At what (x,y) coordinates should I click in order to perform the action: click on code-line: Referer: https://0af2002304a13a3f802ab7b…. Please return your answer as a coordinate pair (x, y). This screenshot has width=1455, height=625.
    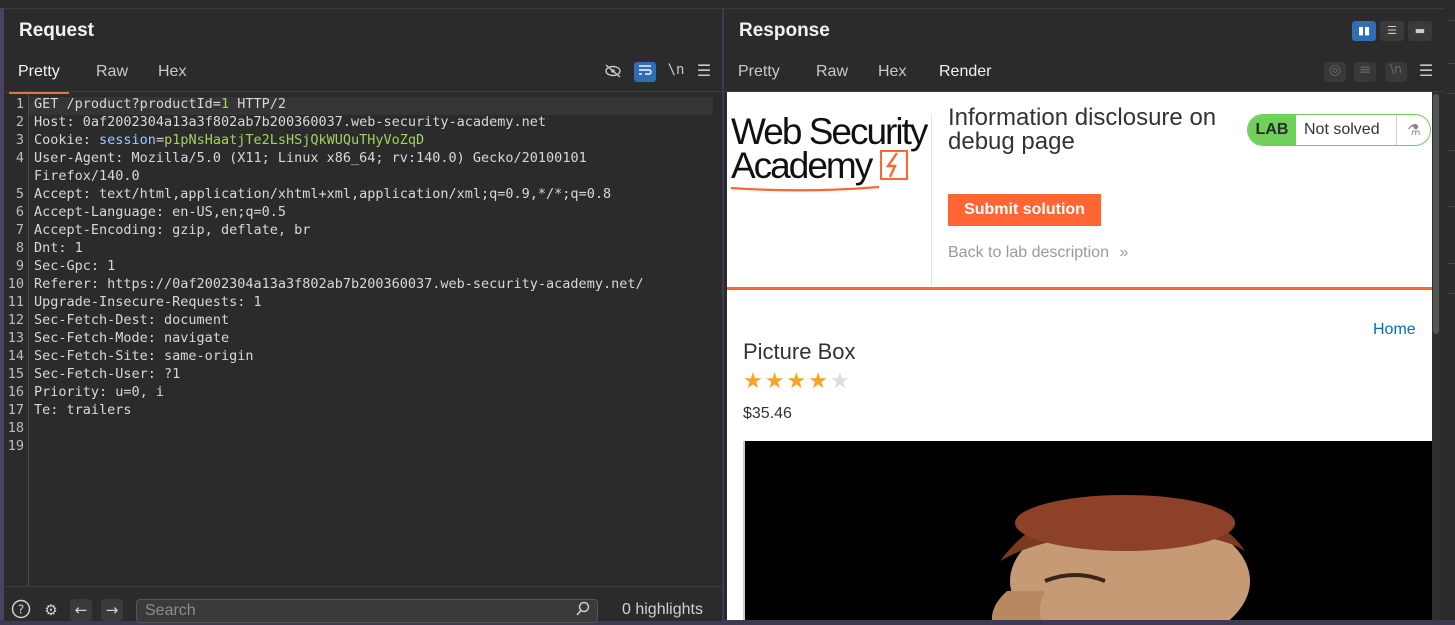
    Looking at the image, I should click on (339, 284).